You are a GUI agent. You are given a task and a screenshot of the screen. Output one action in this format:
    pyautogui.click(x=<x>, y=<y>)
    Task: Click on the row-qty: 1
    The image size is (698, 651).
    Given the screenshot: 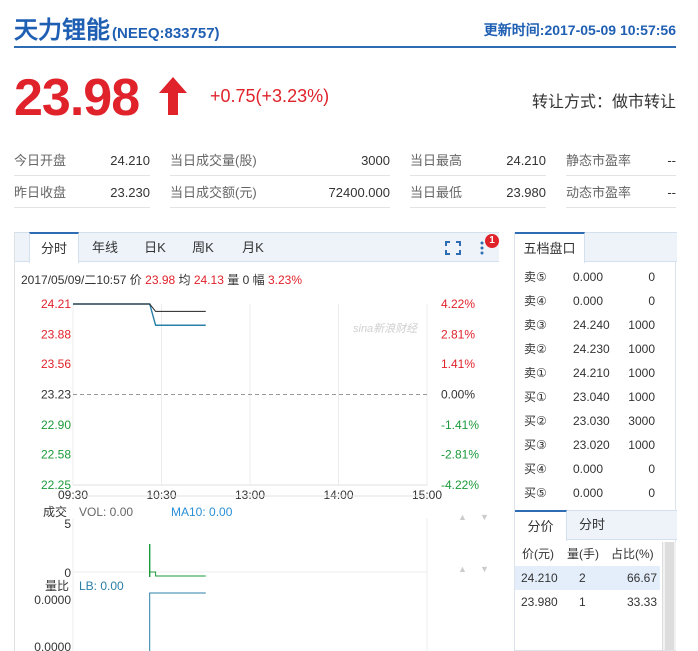 What is the action you would take?
    pyautogui.click(x=582, y=602)
    